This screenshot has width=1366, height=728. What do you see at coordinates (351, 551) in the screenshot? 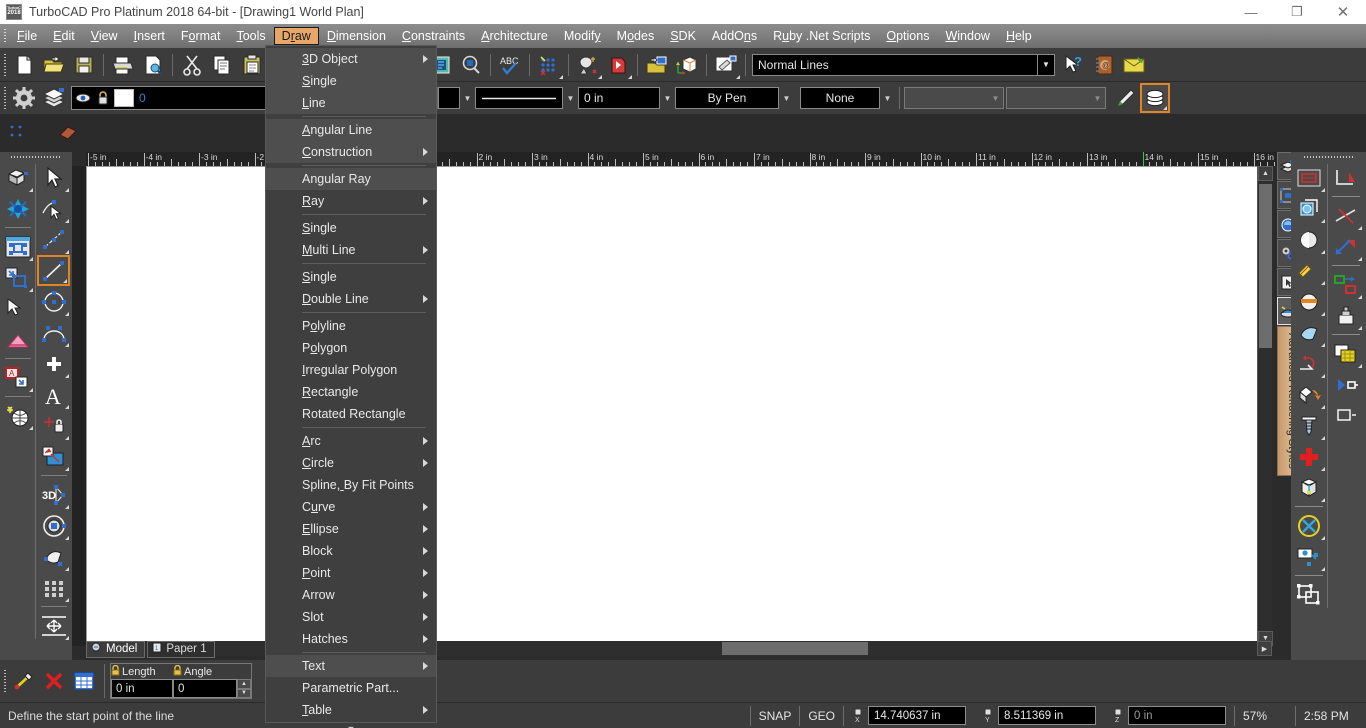
I see `menu-item-block: Block` at bounding box center [351, 551].